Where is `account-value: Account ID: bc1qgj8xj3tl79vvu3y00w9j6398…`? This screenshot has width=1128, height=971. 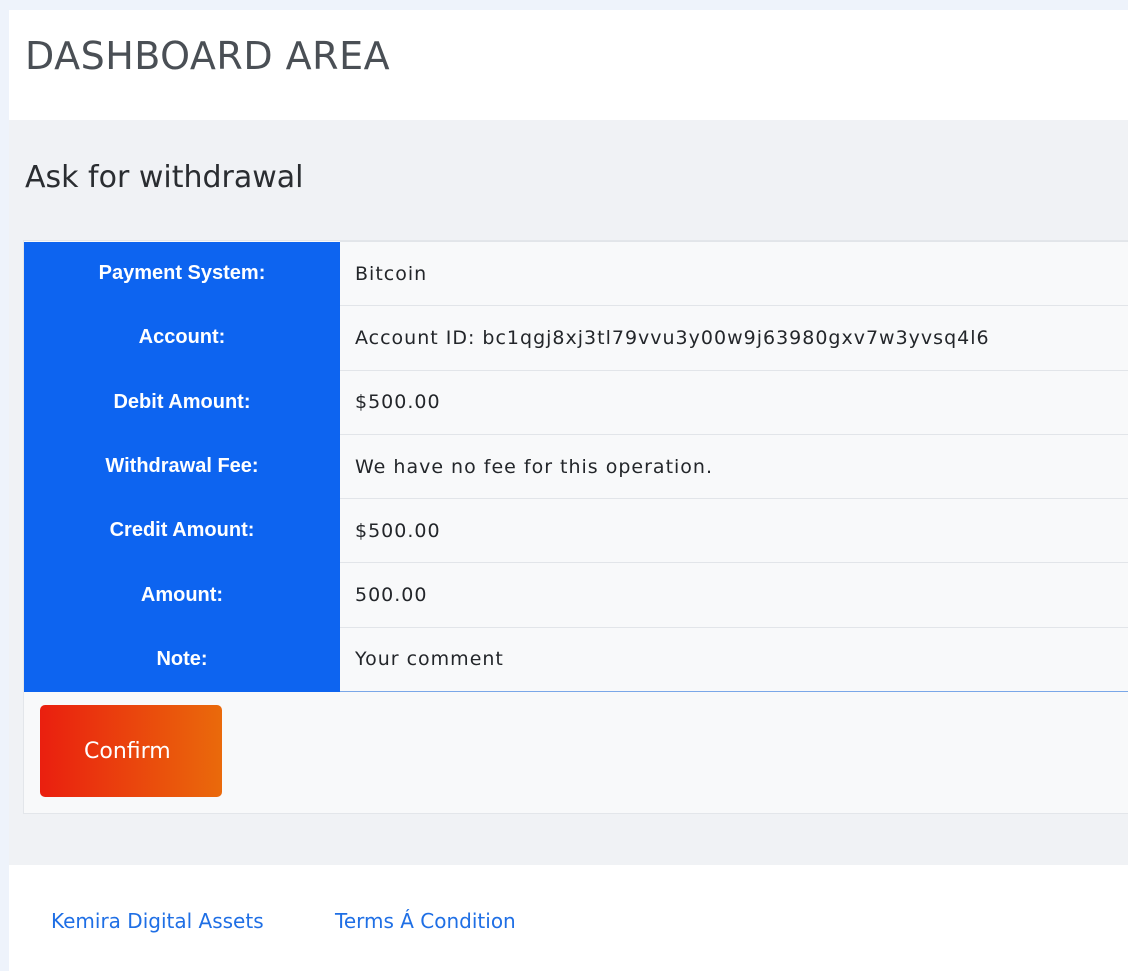 account-value: Account ID: bc1qgj8xj3tl79vvu3y00w9j6398… is located at coordinates (734, 338).